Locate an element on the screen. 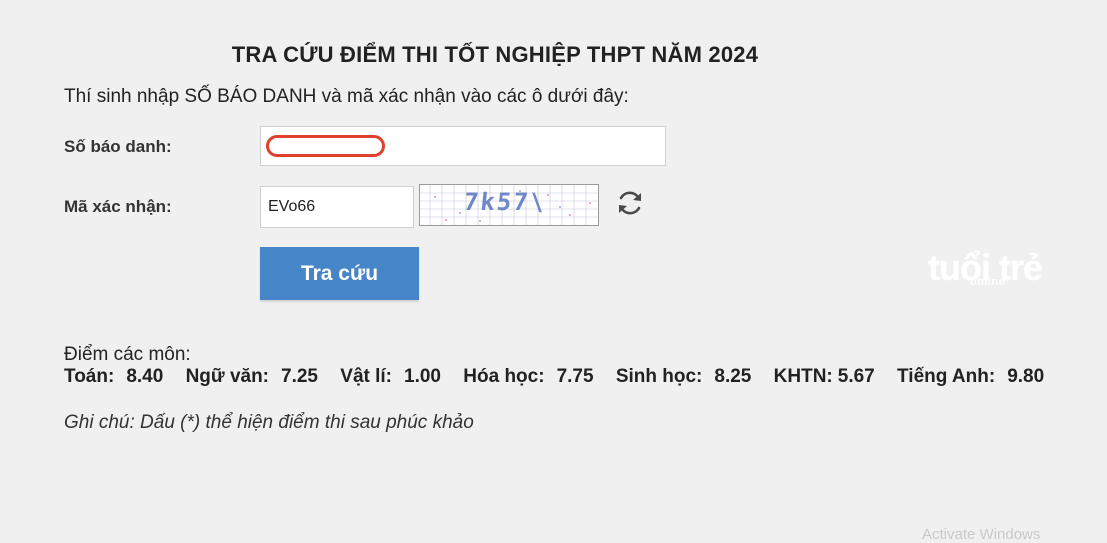 The width and height of the screenshot is (1107, 543). subject-name: KHTN: is located at coordinates (803, 376).